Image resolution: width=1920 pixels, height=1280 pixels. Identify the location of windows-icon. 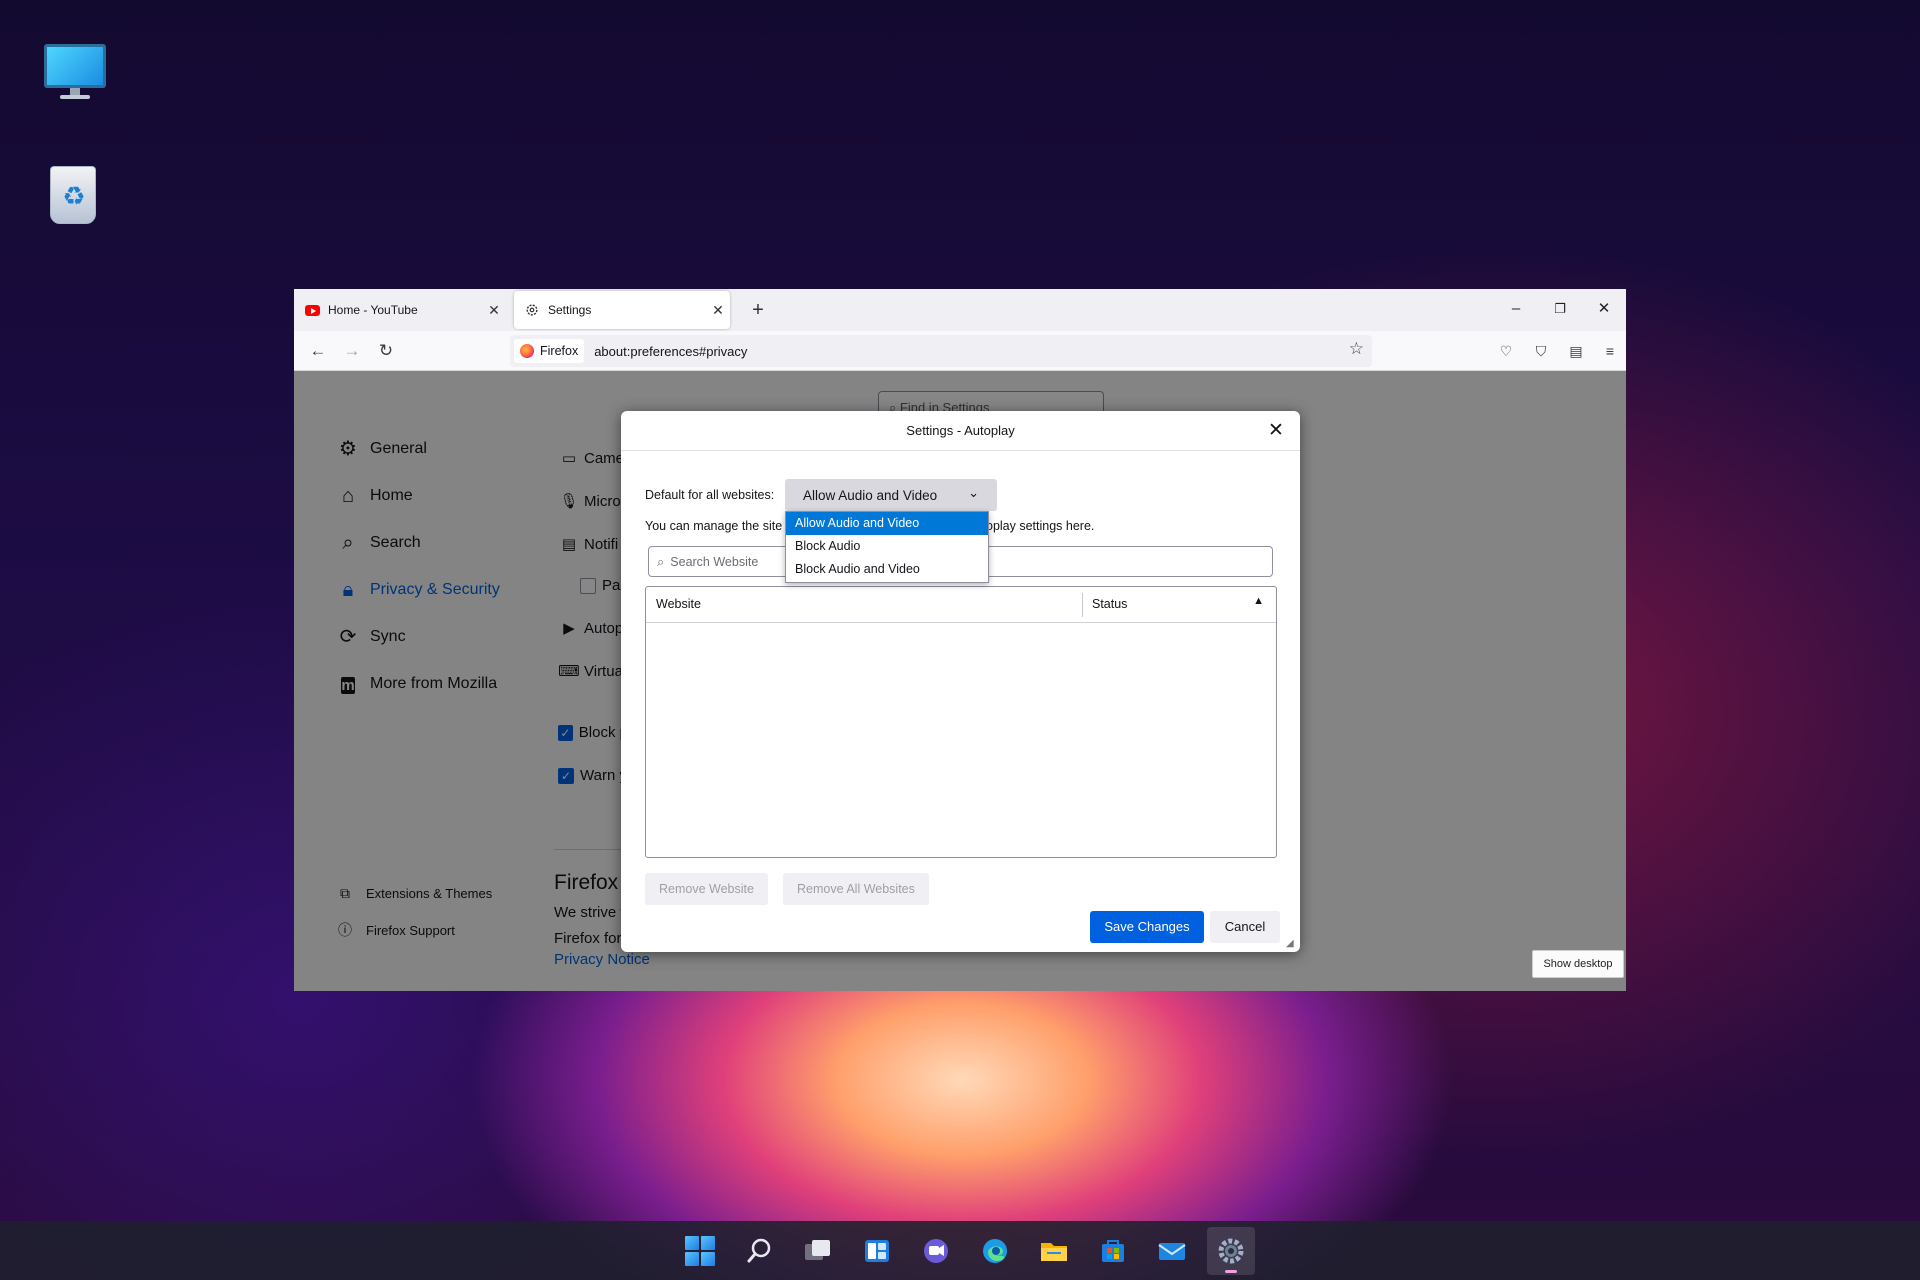
(700, 1251).